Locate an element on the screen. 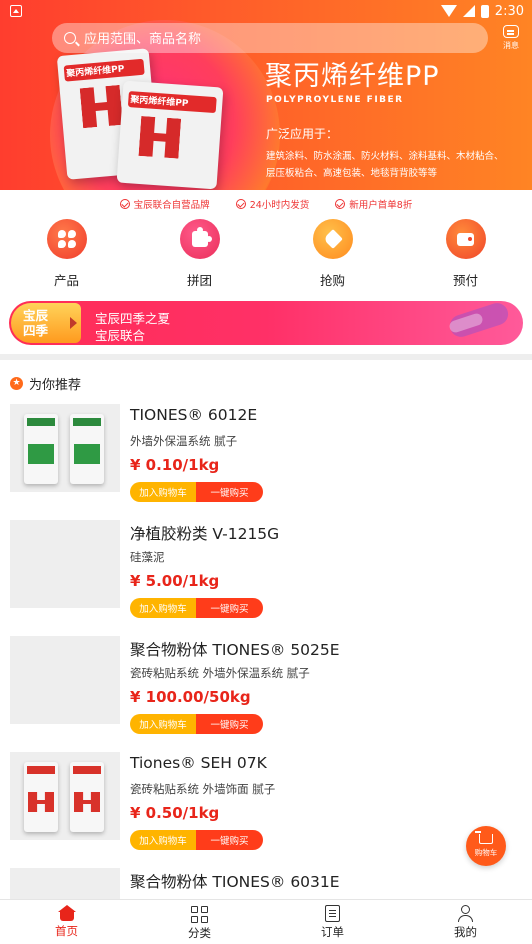  tab-label: 订单 is located at coordinates (332, 932).